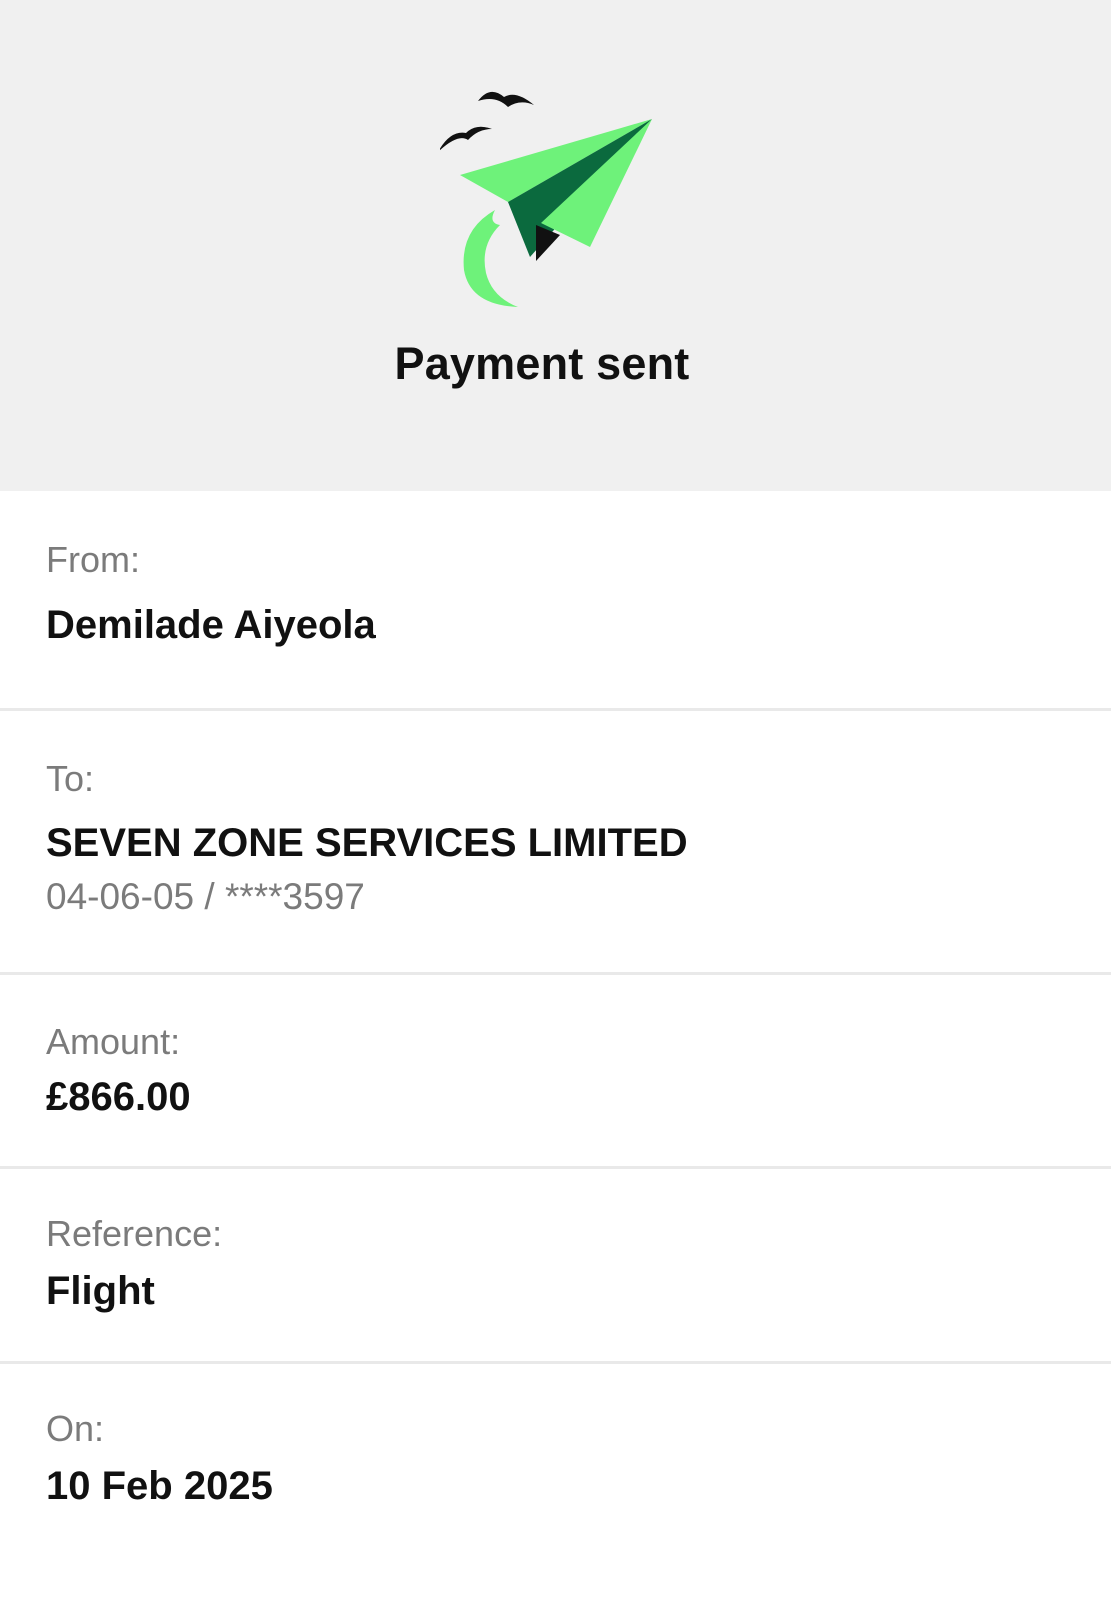 This screenshot has height=1600, width=1111. What do you see at coordinates (70, 778) in the screenshot?
I see `to-label: To:` at bounding box center [70, 778].